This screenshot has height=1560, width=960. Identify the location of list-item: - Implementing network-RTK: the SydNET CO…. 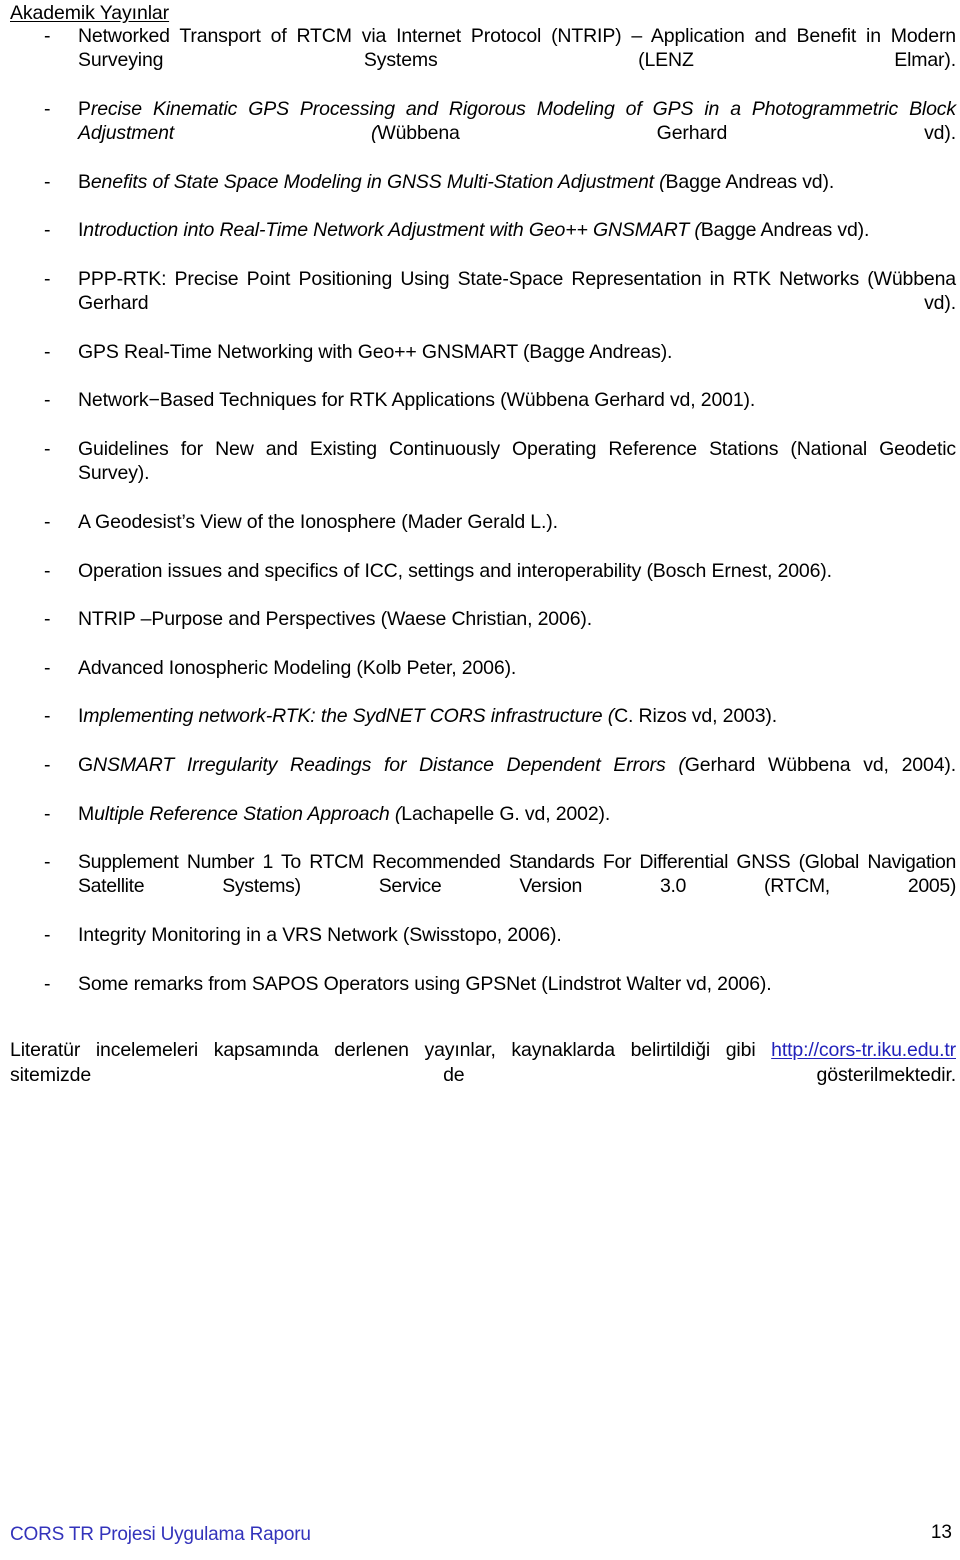
(483, 728).